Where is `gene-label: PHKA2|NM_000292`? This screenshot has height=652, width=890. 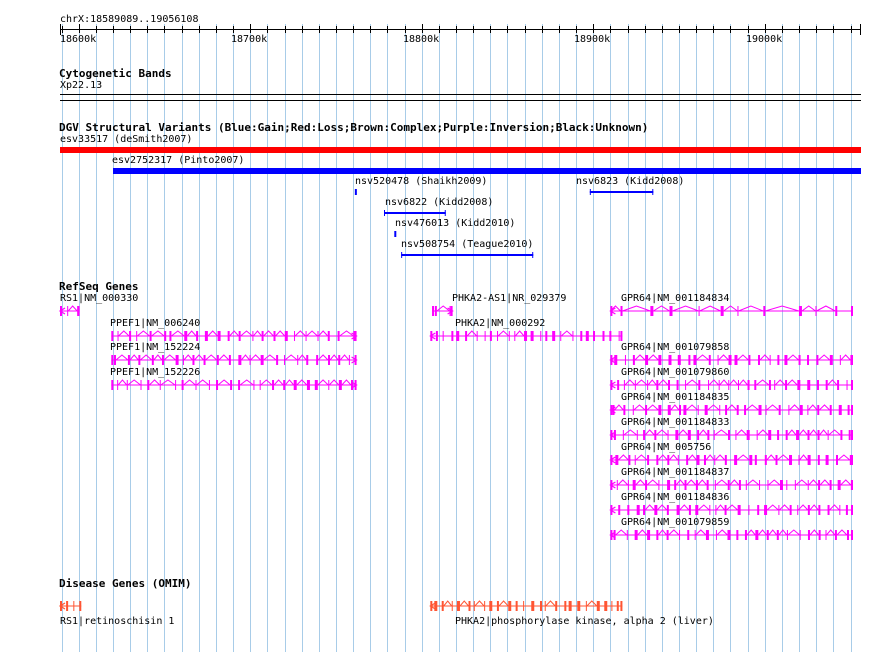 gene-label: PHKA2|NM_000292 is located at coordinates (500, 324).